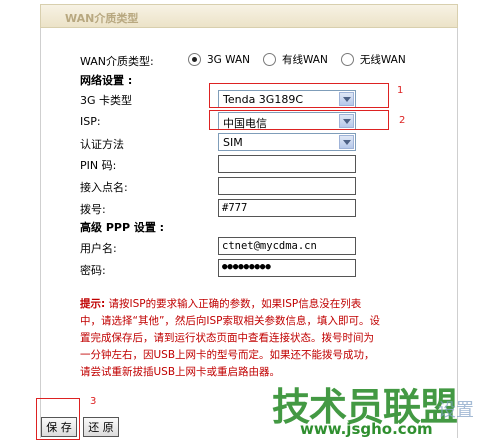 The height and width of the screenshot is (446, 500). I want to click on auth-label: 认证方法, so click(102, 144).